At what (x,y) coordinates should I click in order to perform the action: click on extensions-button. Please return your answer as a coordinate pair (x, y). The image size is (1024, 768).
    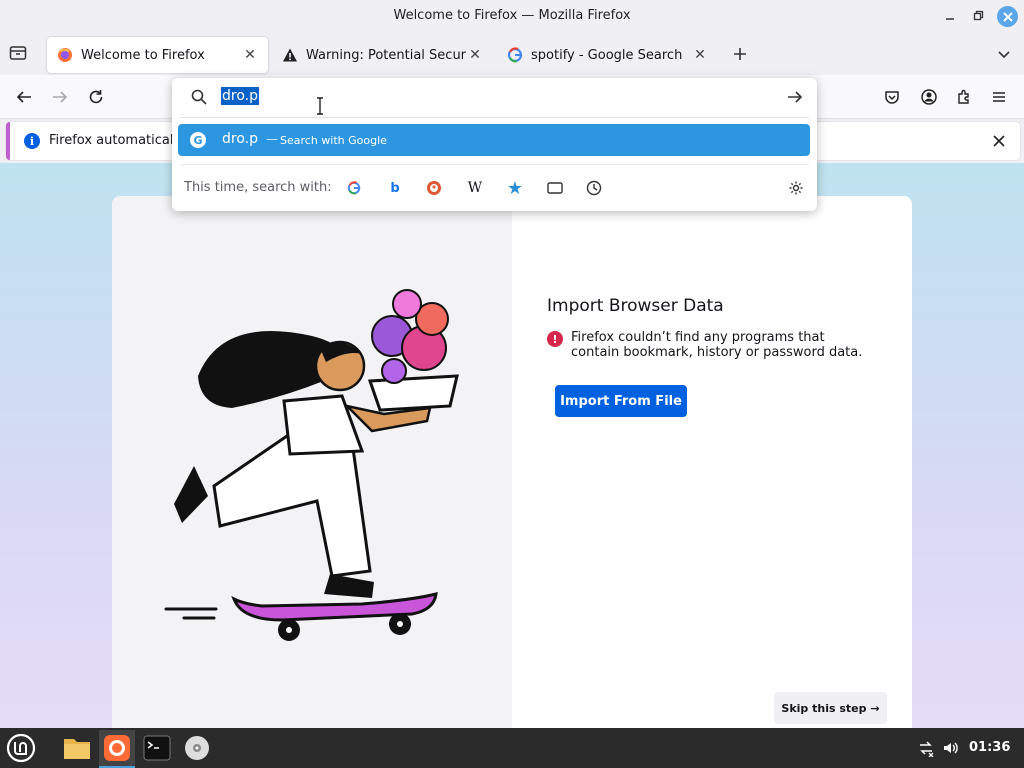
    Looking at the image, I should click on (964, 97).